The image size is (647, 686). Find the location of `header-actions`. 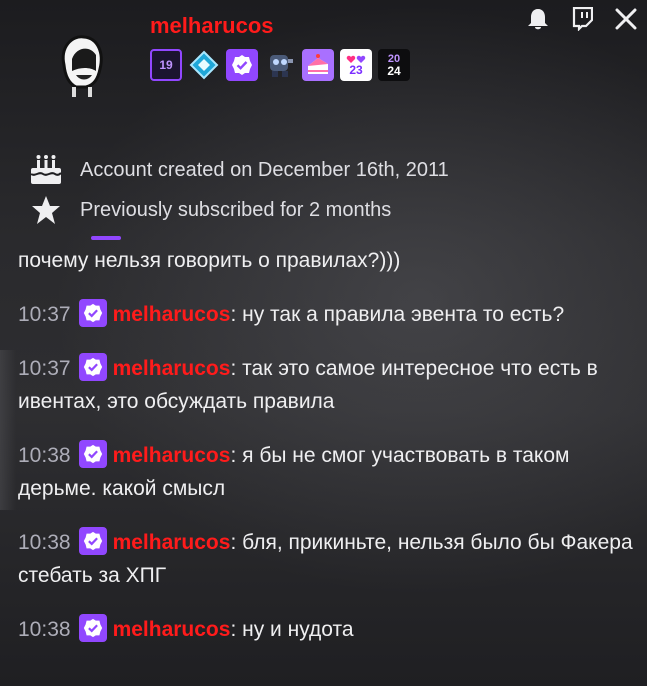

header-actions is located at coordinates (582, 19).